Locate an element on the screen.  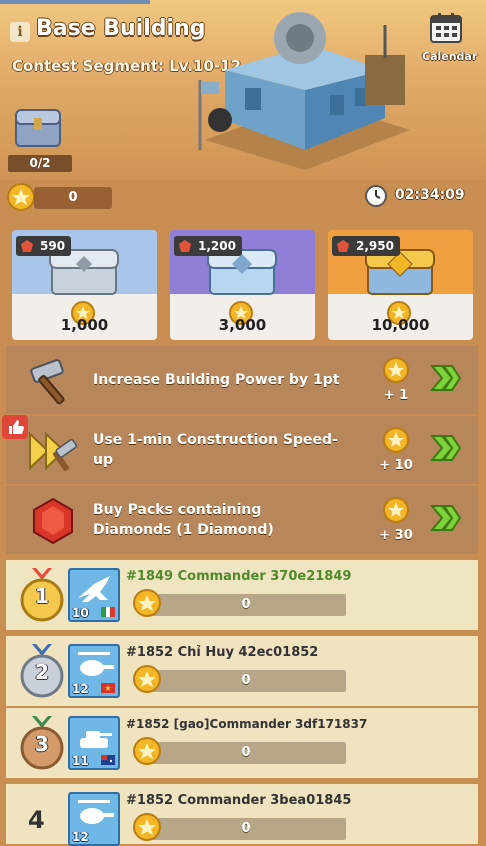
rank-medal-silver: 2 is located at coordinates (42, 672).